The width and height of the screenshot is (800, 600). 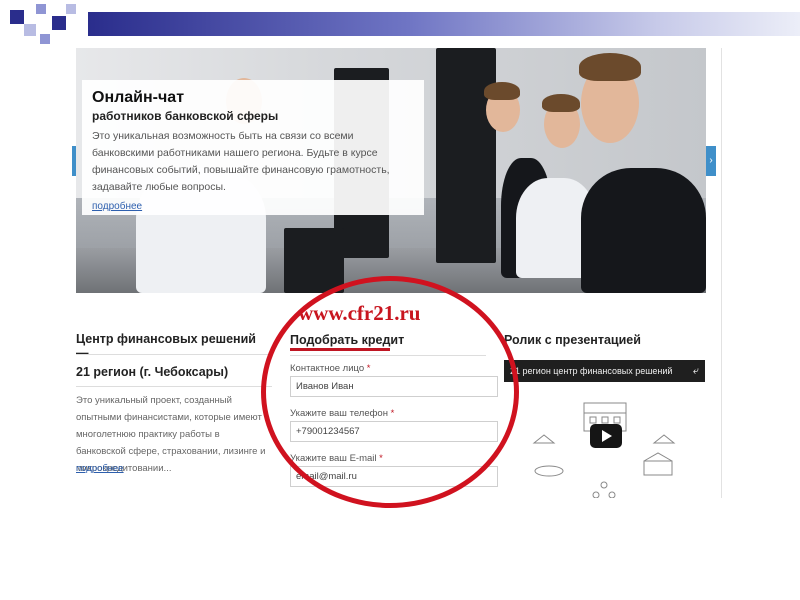 I want to click on email-input, so click(x=394, y=476).